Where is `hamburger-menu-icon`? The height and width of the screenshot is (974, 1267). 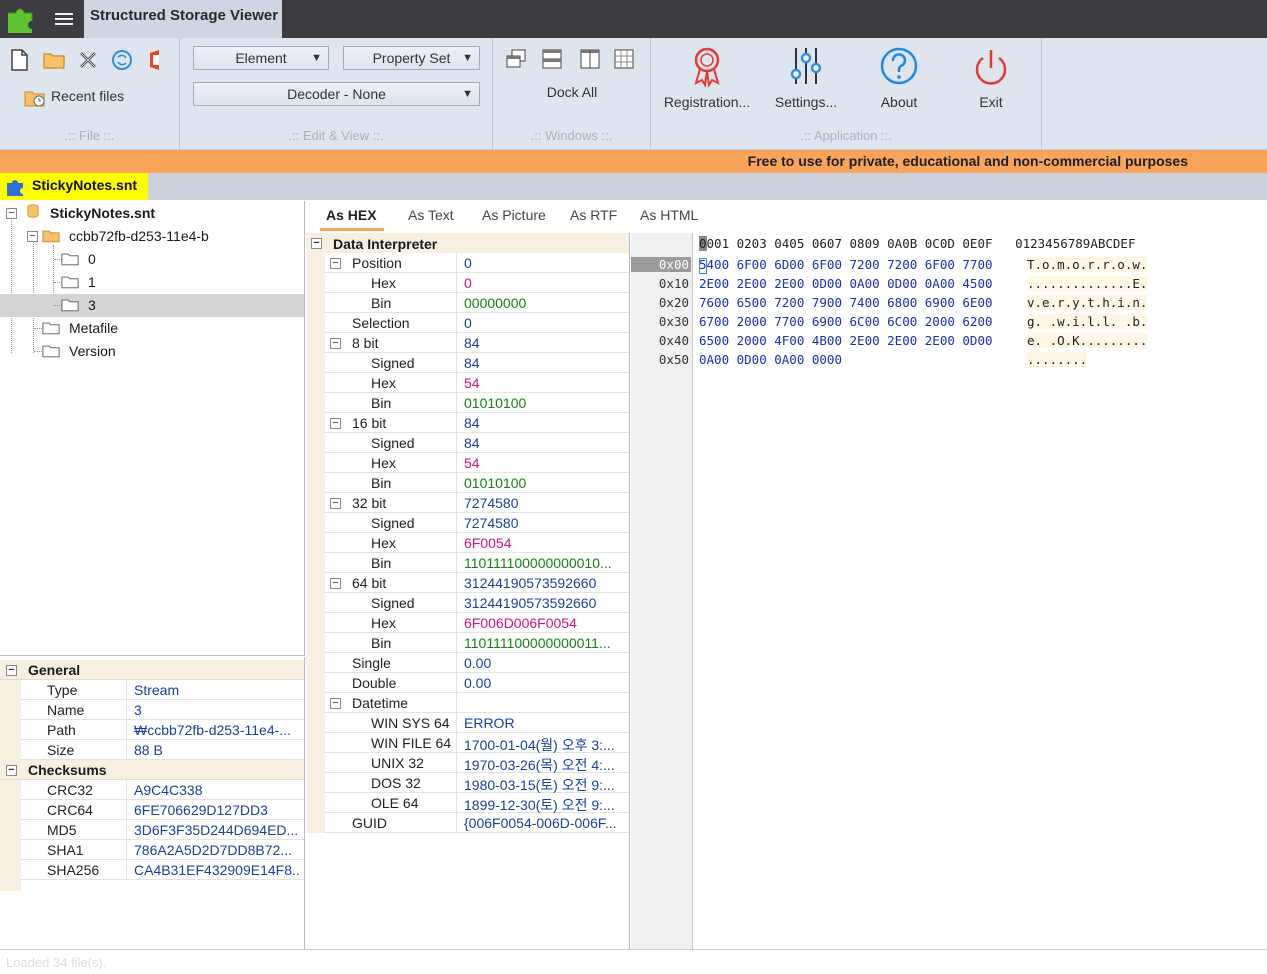
hamburger-menu-icon is located at coordinates (64, 19).